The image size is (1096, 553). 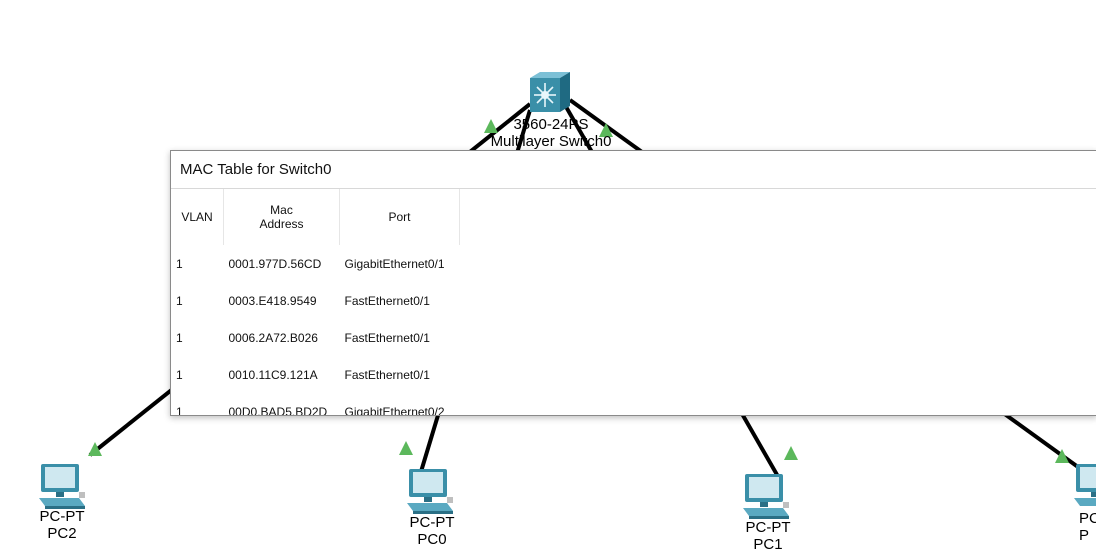 What do you see at coordinates (273, 337) in the screenshot?
I see `cell-mac: 0006.2A72.B026` at bounding box center [273, 337].